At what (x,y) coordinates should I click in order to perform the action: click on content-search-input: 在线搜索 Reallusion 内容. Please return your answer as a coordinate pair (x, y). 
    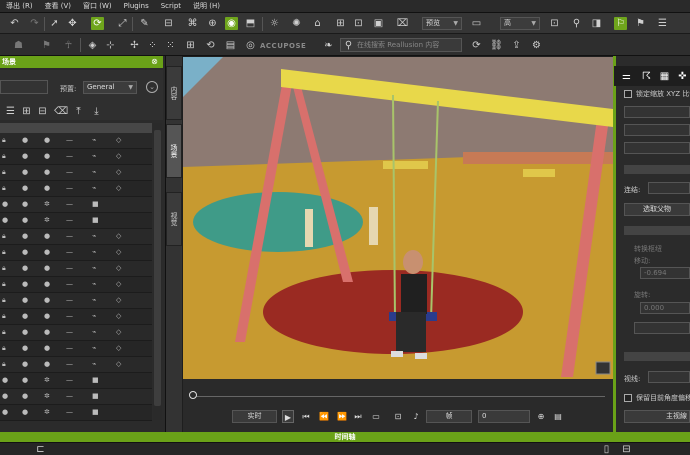
    Looking at the image, I should click on (401, 45).